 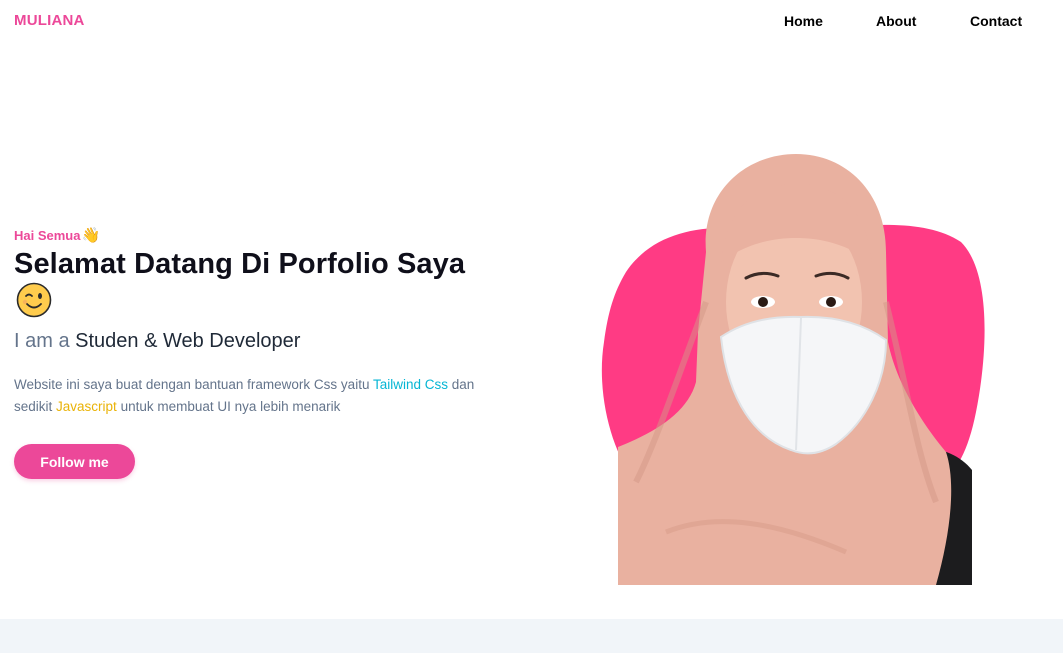 I want to click on navbar: MULIANA Home About Contact, so click(x=531, y=21).